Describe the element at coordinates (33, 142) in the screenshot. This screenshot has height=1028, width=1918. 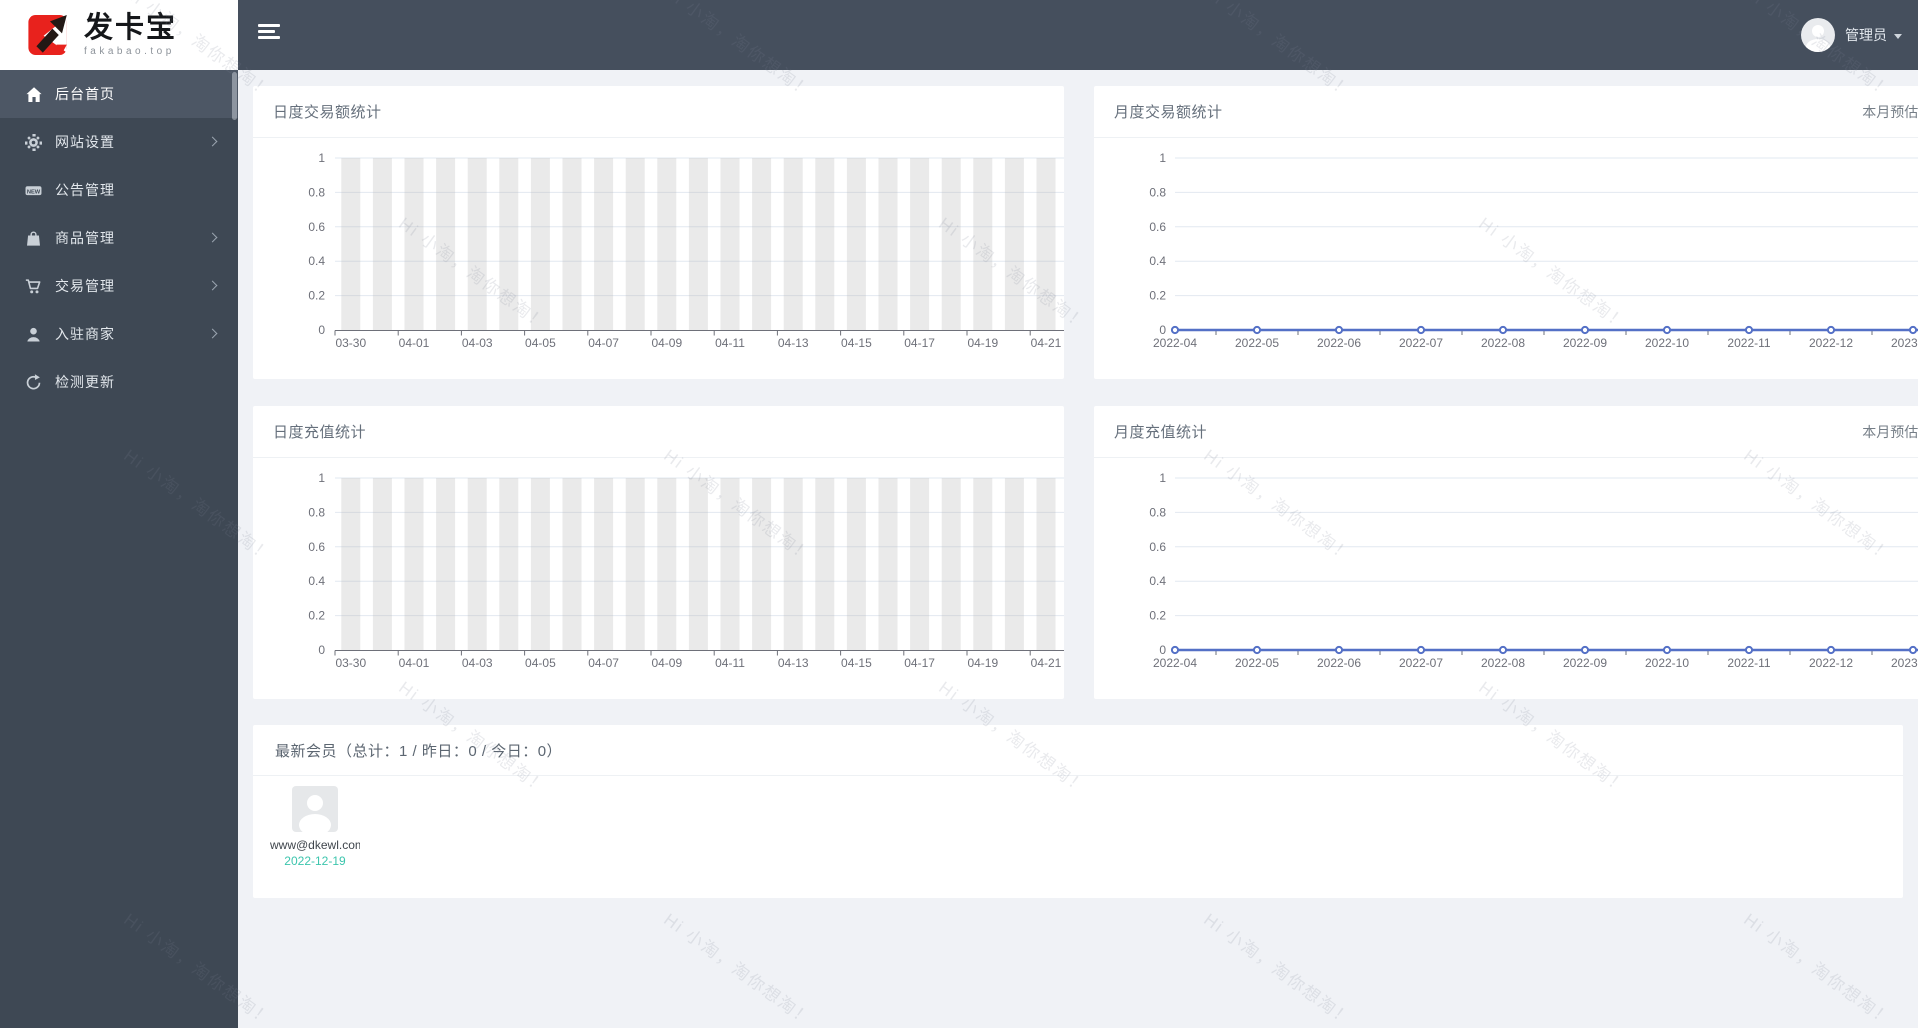
I see `gear-icon` at that location.